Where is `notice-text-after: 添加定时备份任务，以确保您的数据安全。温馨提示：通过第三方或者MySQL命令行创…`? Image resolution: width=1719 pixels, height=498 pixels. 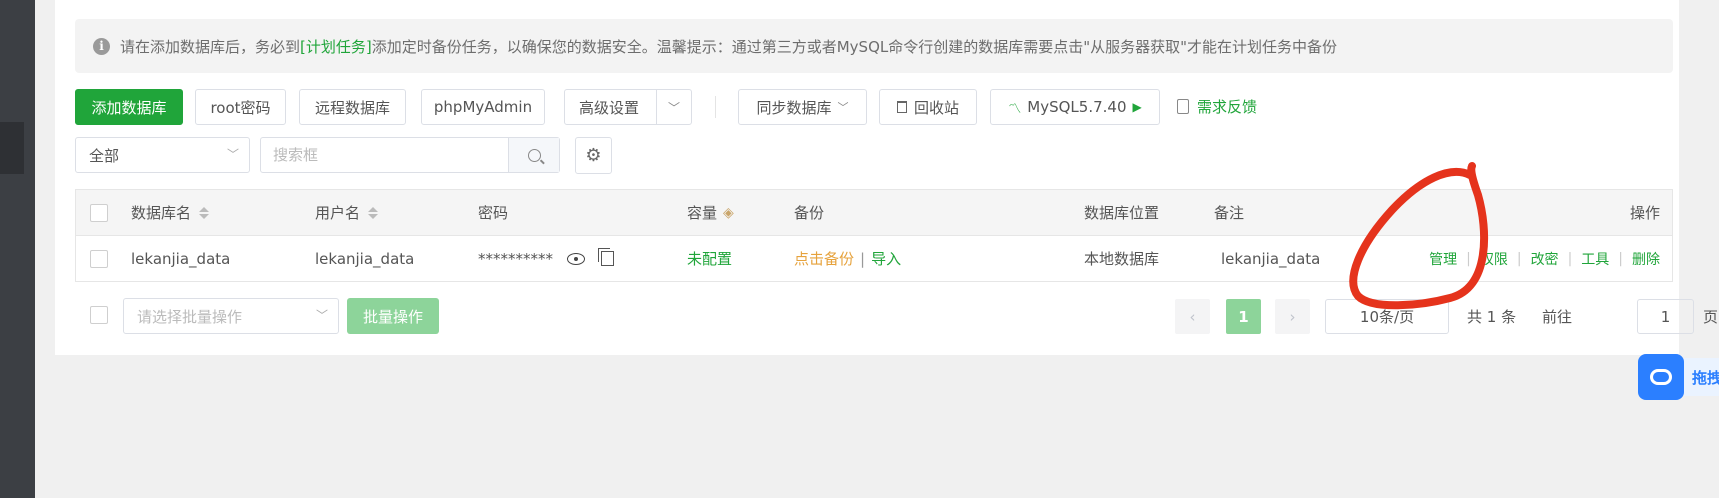 notice-text-after: 添加定时备份任务，以确保您的数据安全。温馨提示：通过第三方或者MySQL命令行创… is located at coordinates (854, 46).